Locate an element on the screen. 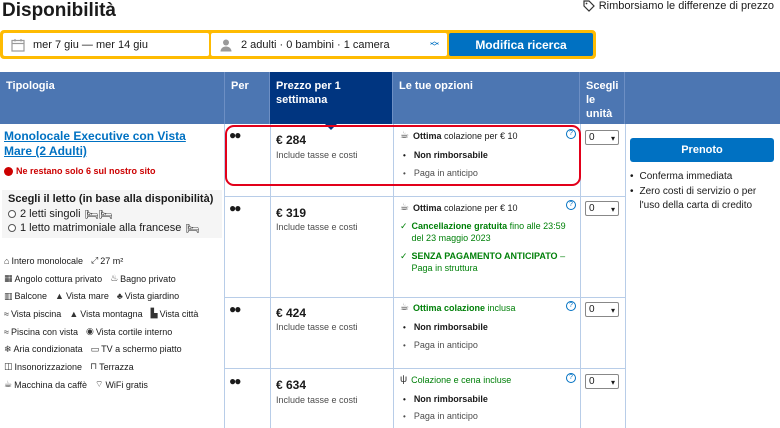 The image size is (780, 428). bed-option-twin: 2 letti singoli 🛏🛏 is located at coordinates (112, 214).